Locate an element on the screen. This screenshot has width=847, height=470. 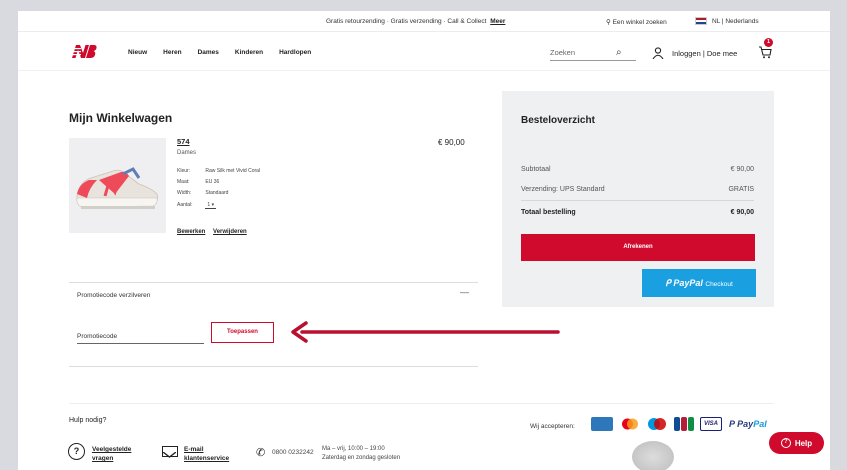
attr-value: Standaard is located at coordinates (217, 193).